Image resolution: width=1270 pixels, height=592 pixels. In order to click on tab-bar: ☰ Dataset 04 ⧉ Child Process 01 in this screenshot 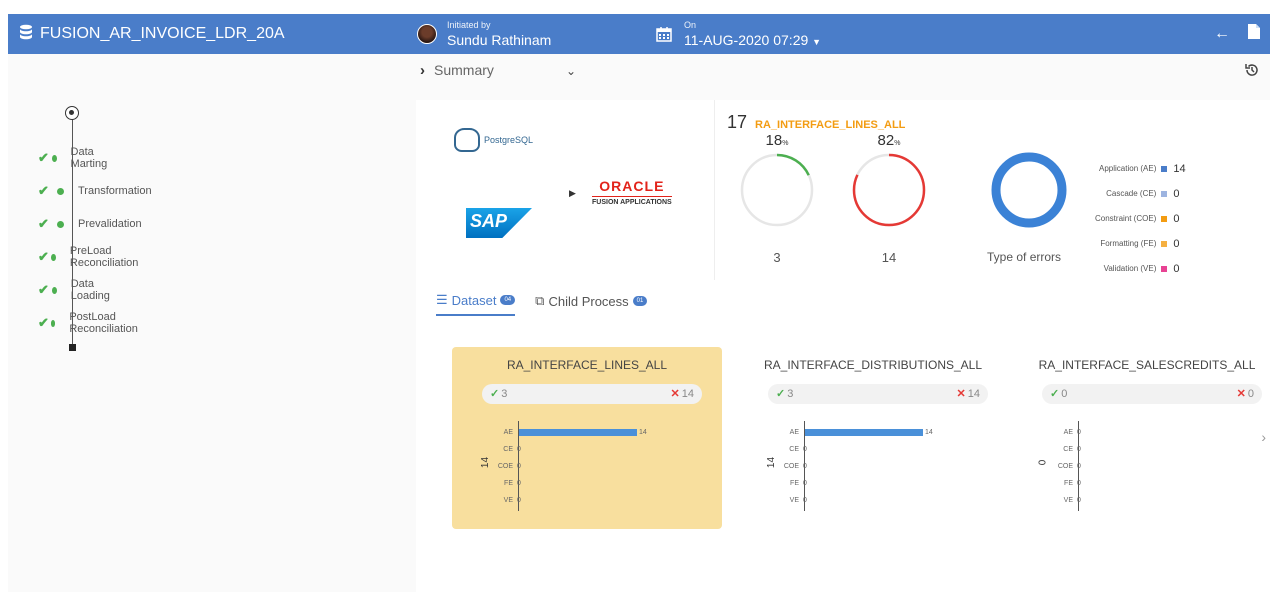, I will do `click(542, 304)`.